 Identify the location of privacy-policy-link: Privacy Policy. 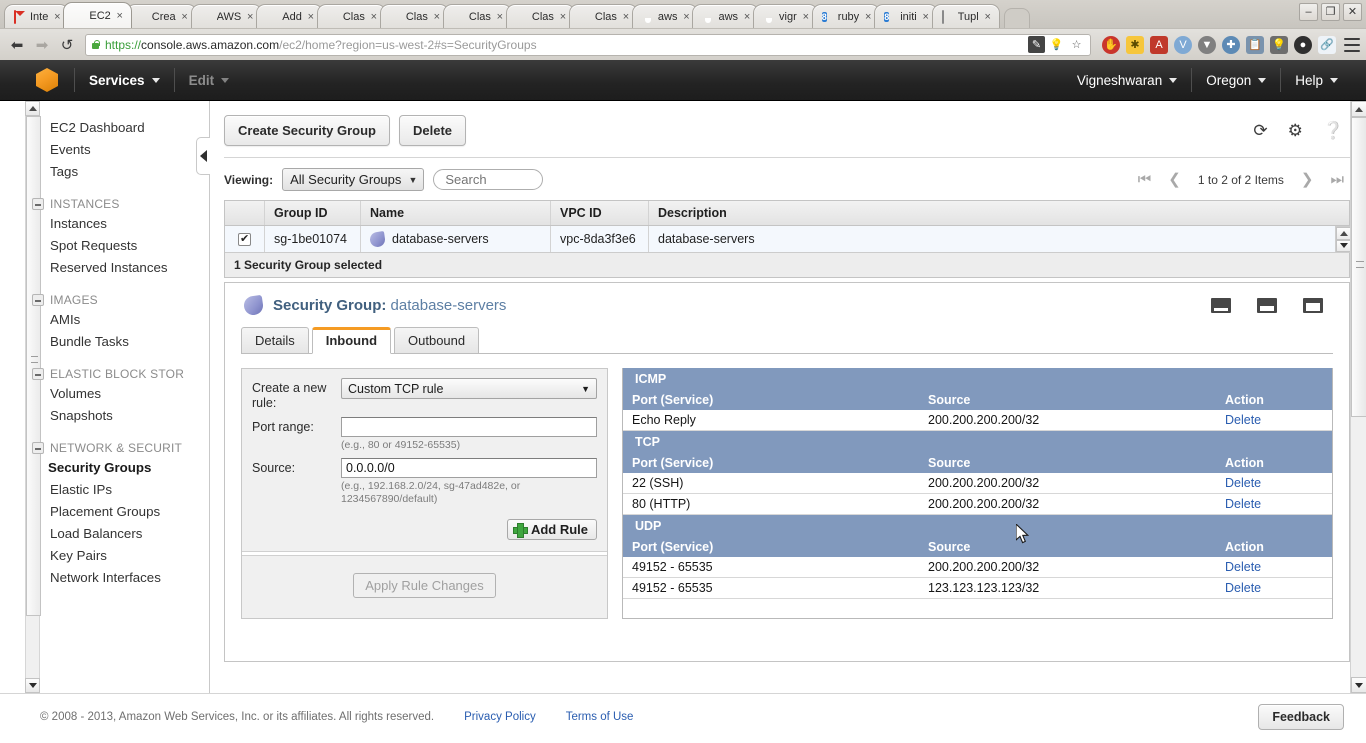
(500, 717).